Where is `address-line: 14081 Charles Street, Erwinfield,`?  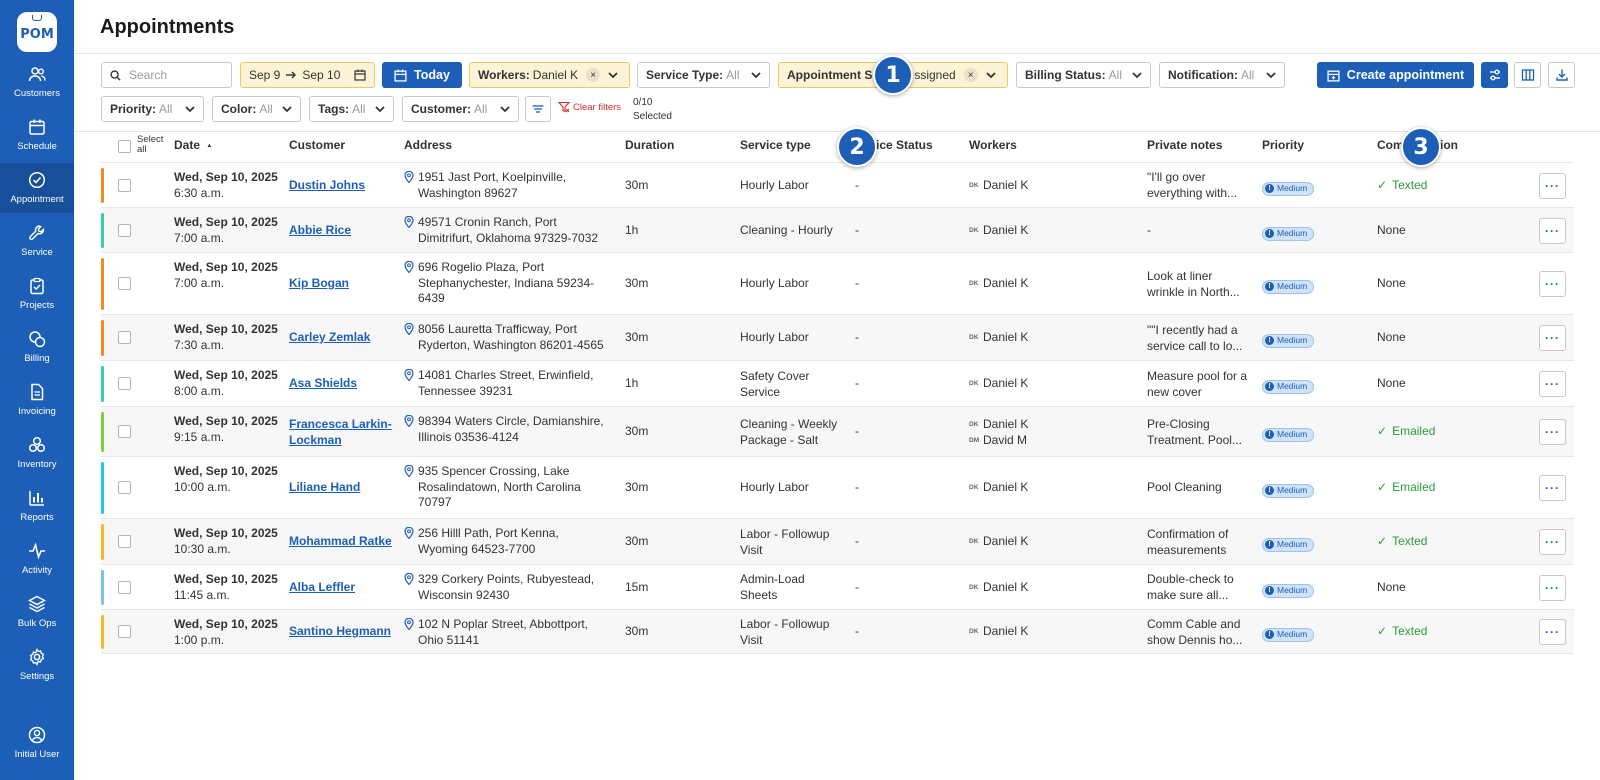 address-line: 14081 Charles Street, Erwinfield, is located at coordinates (506, 375).